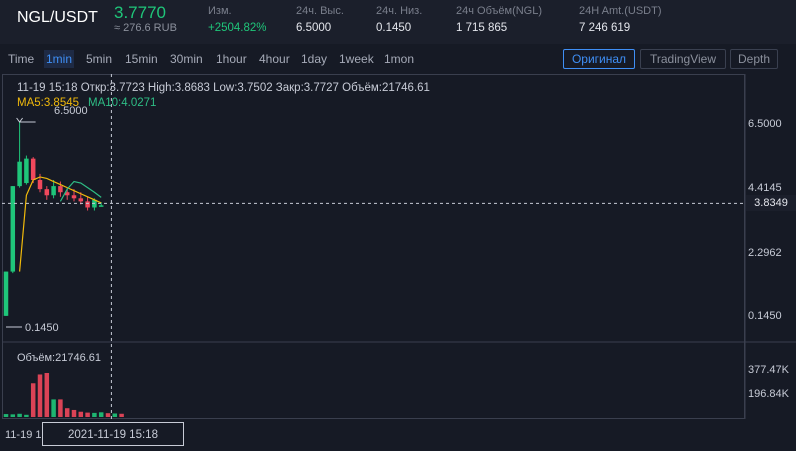  I want to click on high-marker-label: 6.5000, so click(71, 111).